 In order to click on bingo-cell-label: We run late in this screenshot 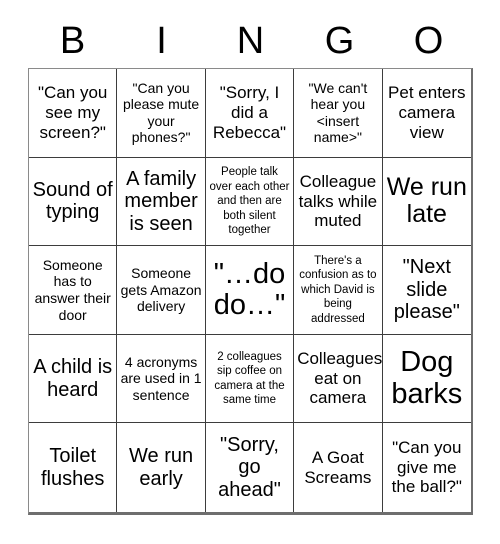, I will do `click(426, 200)`.